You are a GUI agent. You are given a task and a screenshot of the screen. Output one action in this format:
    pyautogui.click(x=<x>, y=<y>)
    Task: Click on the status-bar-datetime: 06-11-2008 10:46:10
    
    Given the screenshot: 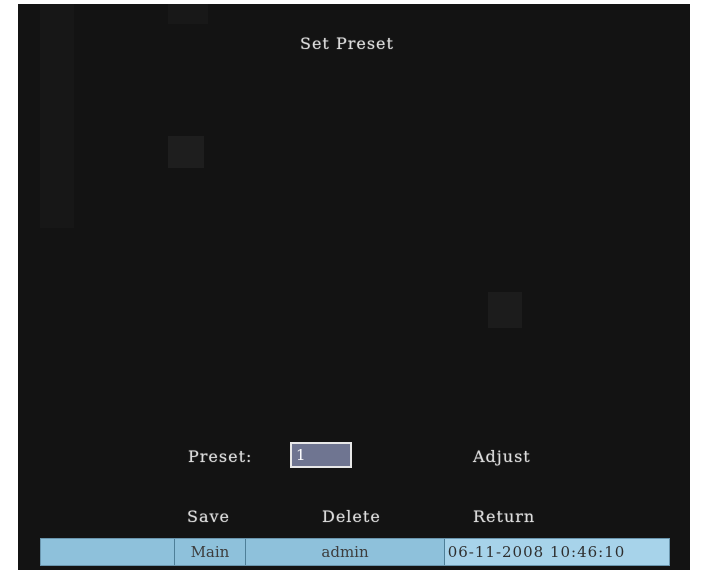 What is the action you would take?
    pyautogui.click(x=556, y=552)
    